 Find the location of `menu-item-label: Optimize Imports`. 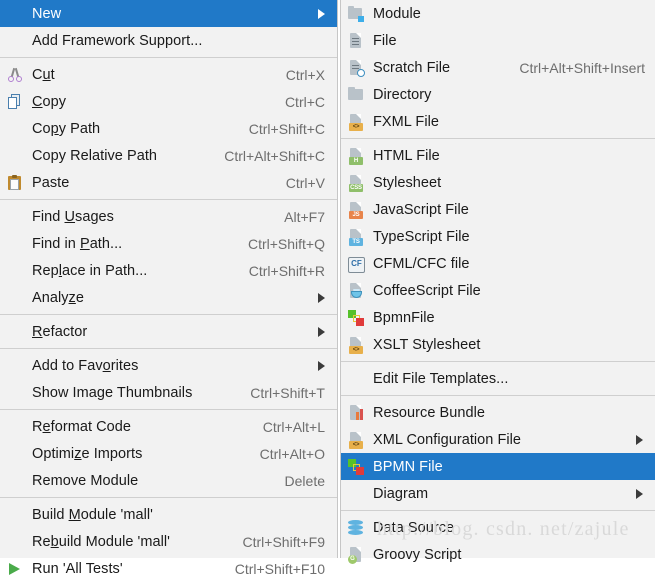

menu-item-label: Optimize Imports is located at coordinates (87, 453).